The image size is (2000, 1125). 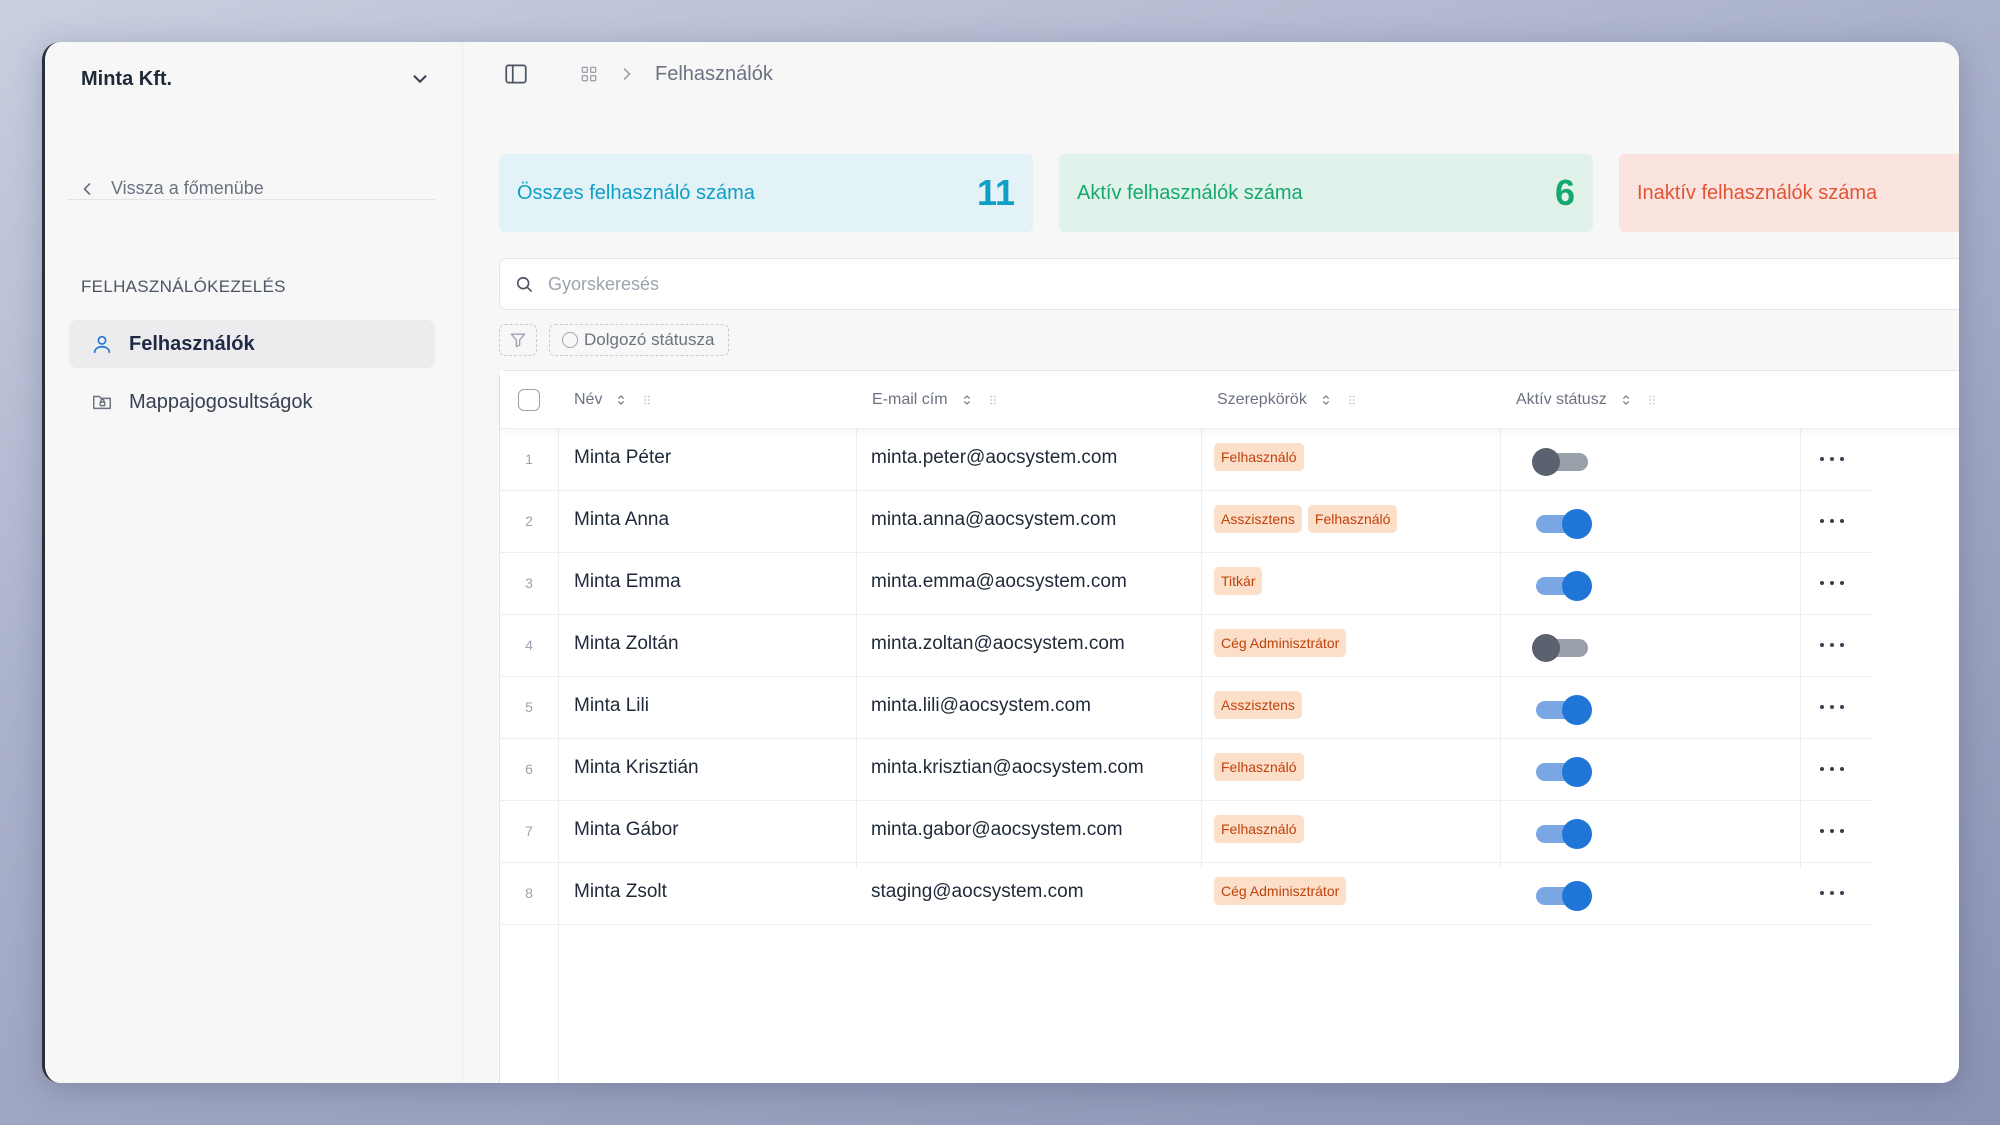 What do you see at coordinates (516, 74) in the screenshot?
I see `sidebar-toggle-icon` at bounding box center [516, 74].